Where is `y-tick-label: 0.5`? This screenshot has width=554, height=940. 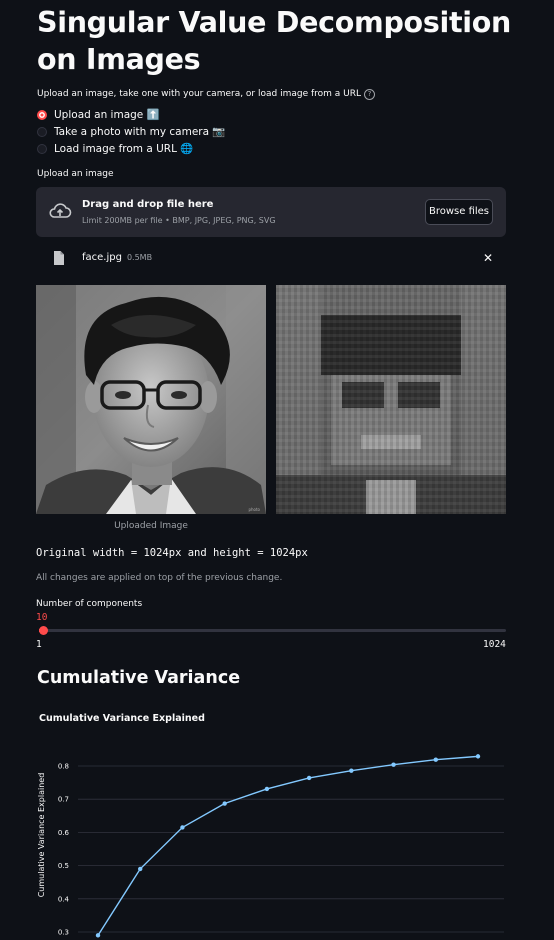 y-tick-label: 0.5 is located at coordinates (63, 866).